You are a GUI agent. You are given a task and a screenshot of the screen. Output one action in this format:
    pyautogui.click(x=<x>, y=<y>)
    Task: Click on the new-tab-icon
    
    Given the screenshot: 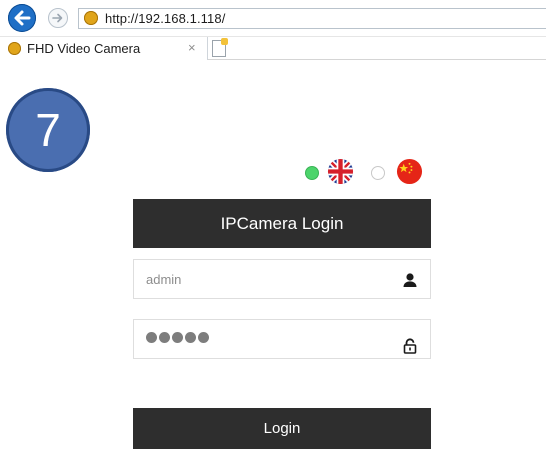 What is the action you would take?
    pyautogui.click(x=220, y=47)
    